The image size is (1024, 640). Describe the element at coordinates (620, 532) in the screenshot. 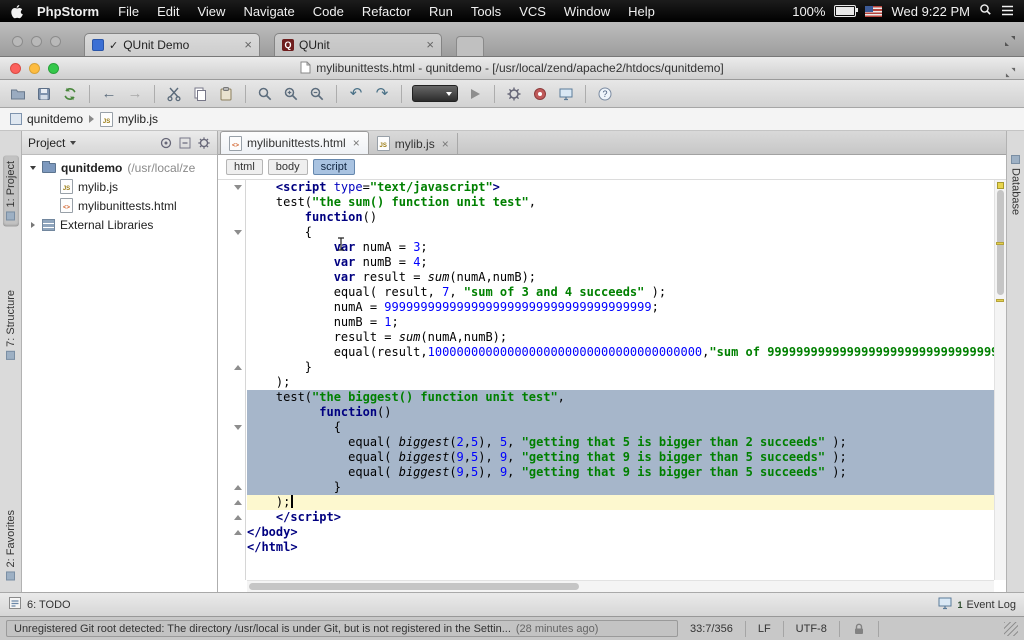

I see `code-line: </body>` at that location.